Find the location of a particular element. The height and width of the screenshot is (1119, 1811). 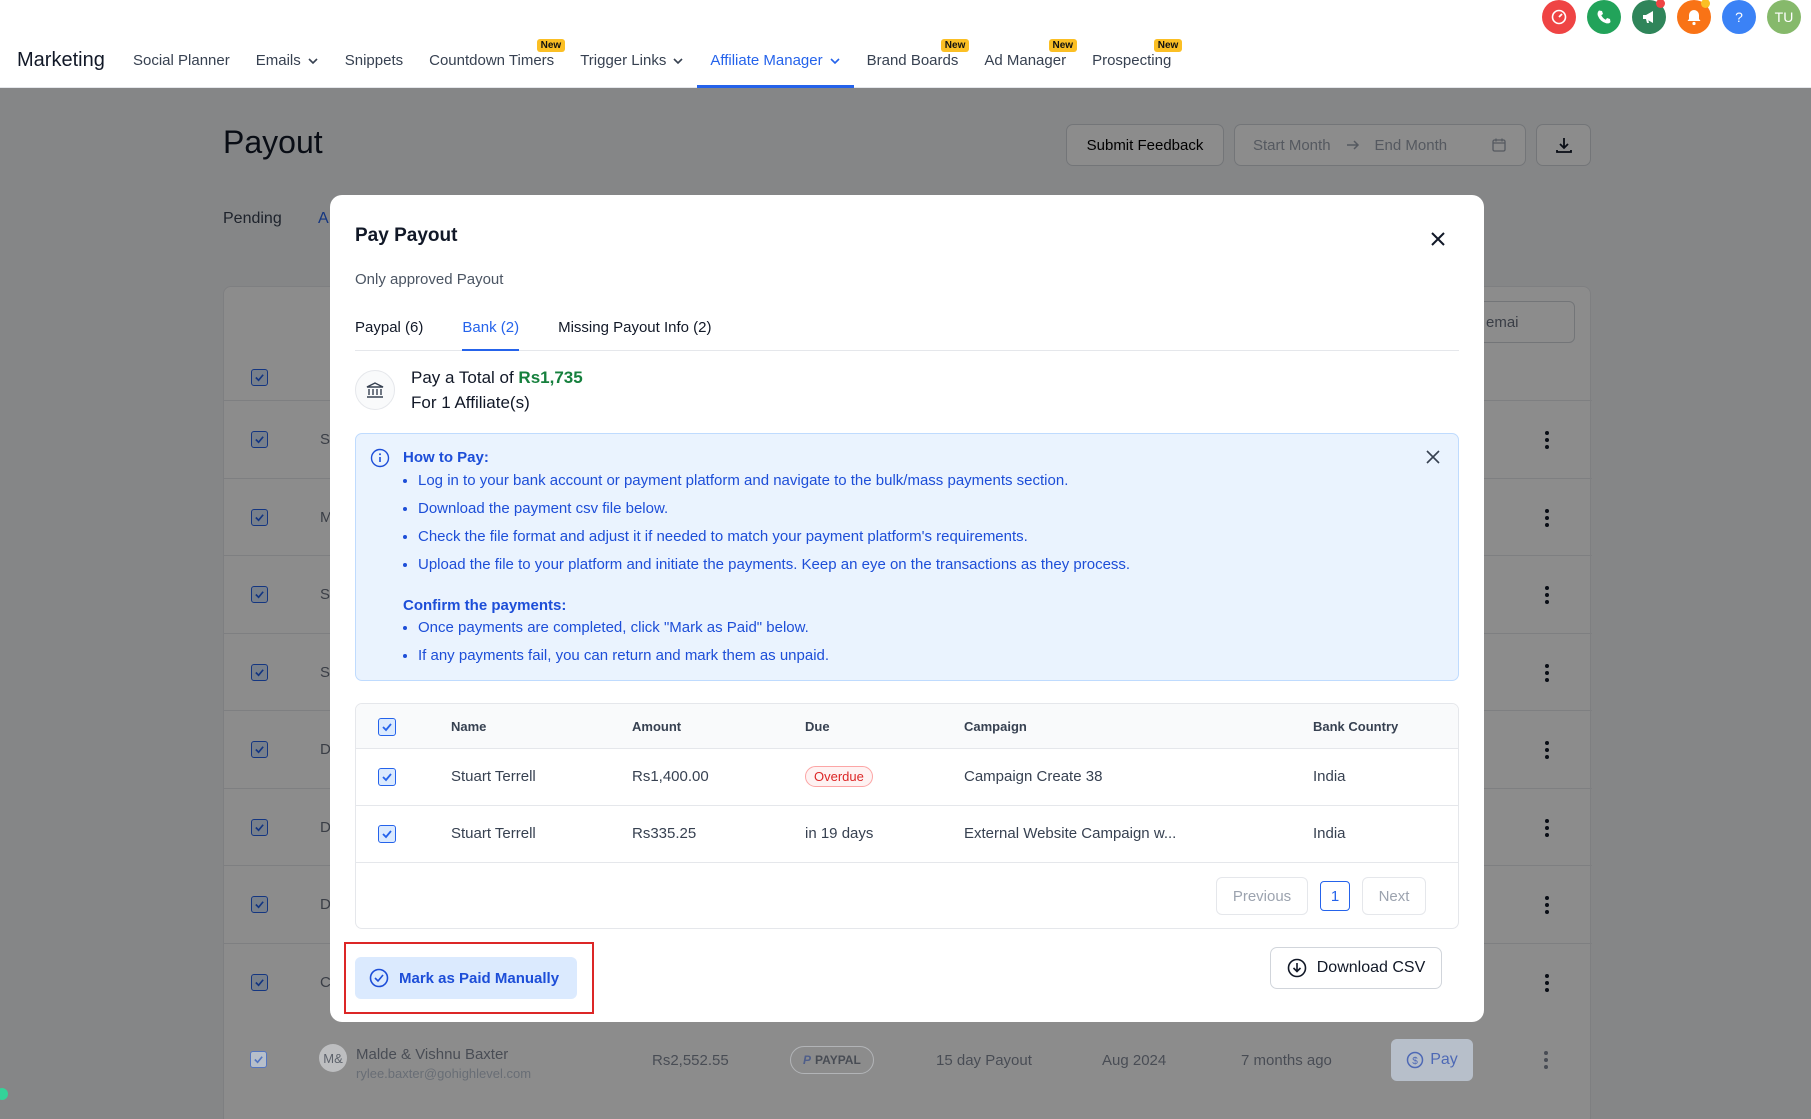

bell-icon is located at coordinates (1694, 17).